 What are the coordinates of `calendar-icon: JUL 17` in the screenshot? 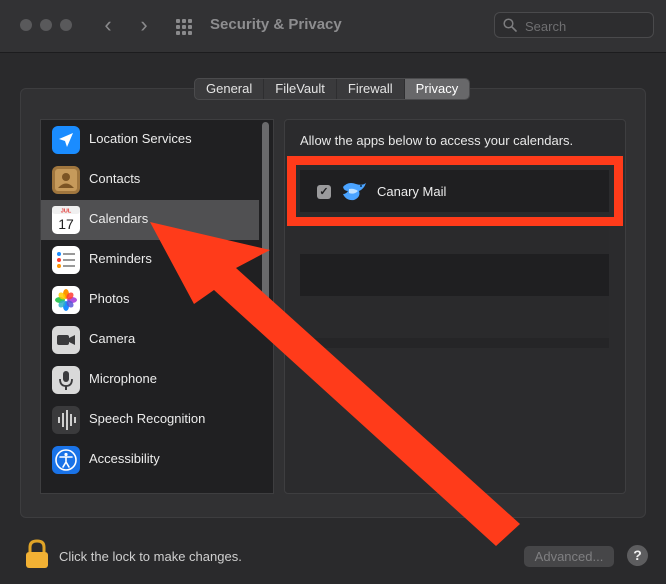 It's located at (66, 220).